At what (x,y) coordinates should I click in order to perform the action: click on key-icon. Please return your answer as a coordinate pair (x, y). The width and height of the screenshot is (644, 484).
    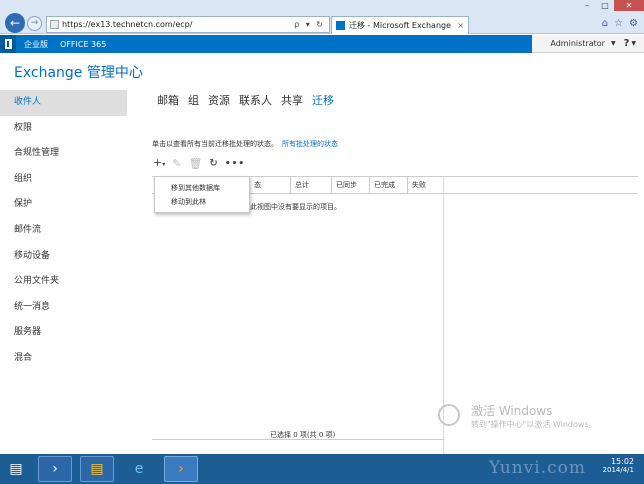
    Looking at the image, I should click on (449, 415).